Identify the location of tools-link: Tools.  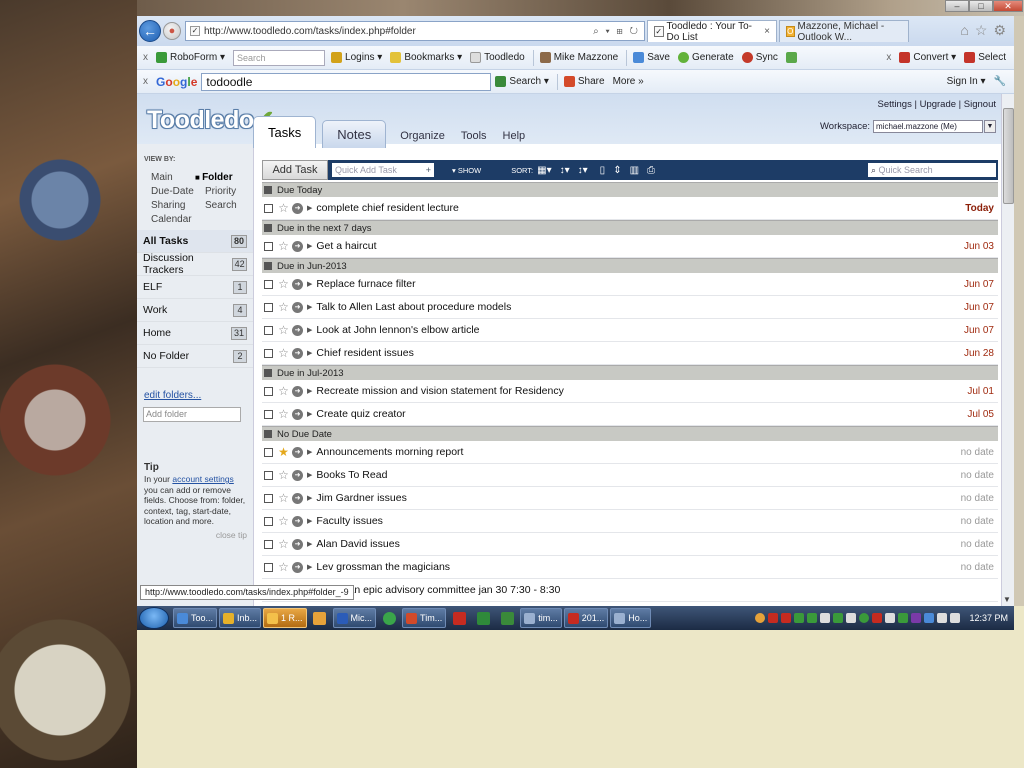
(474, 139).